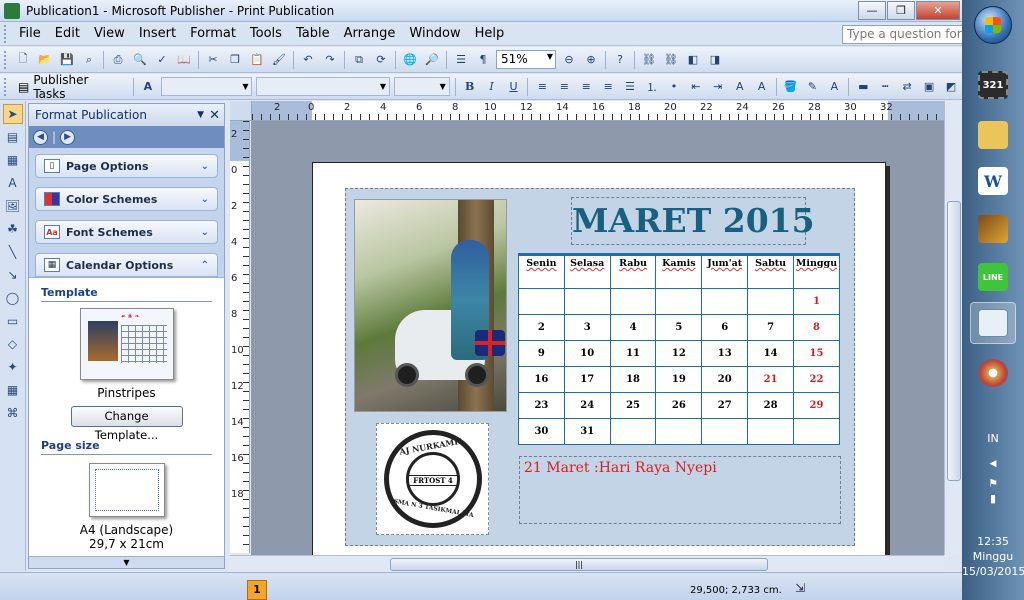 The image size is (1024, 600). Describe the element at coordinates (587, 563) in the screenshot. I see `horizontal-scrollbar: |||` at that location.